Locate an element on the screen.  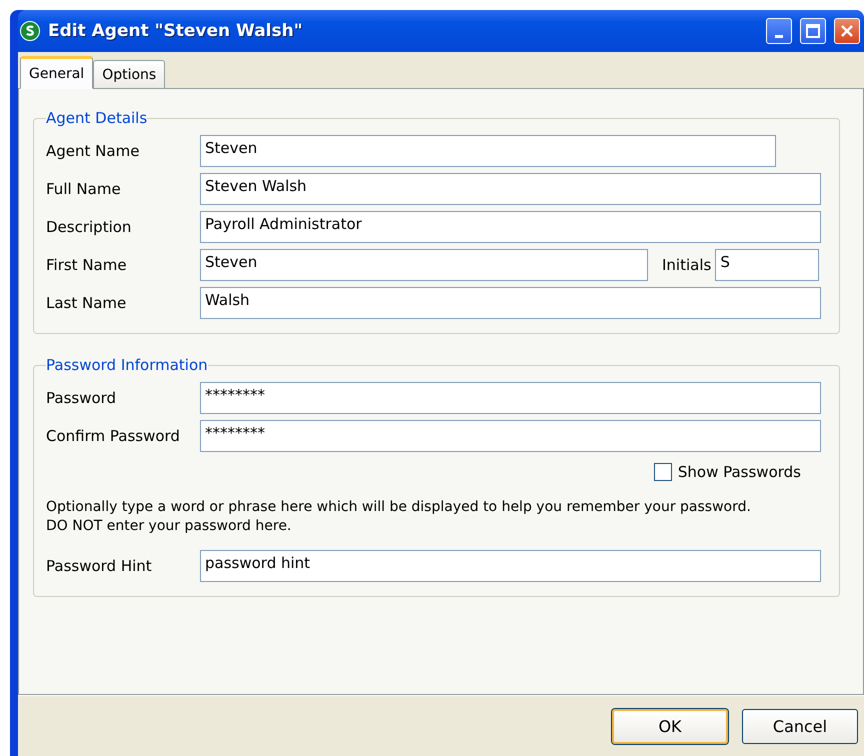
close-icon is located at coordinates (847, 31).